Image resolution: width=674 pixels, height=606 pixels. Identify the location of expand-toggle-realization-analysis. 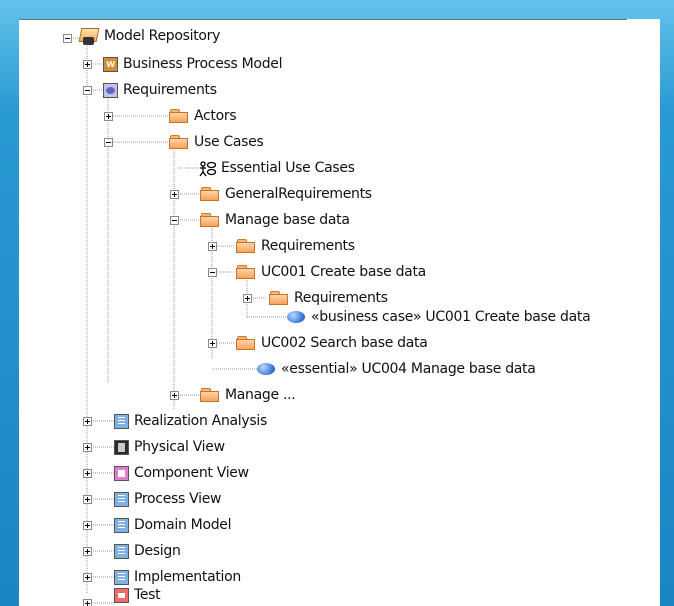
(87, 421).